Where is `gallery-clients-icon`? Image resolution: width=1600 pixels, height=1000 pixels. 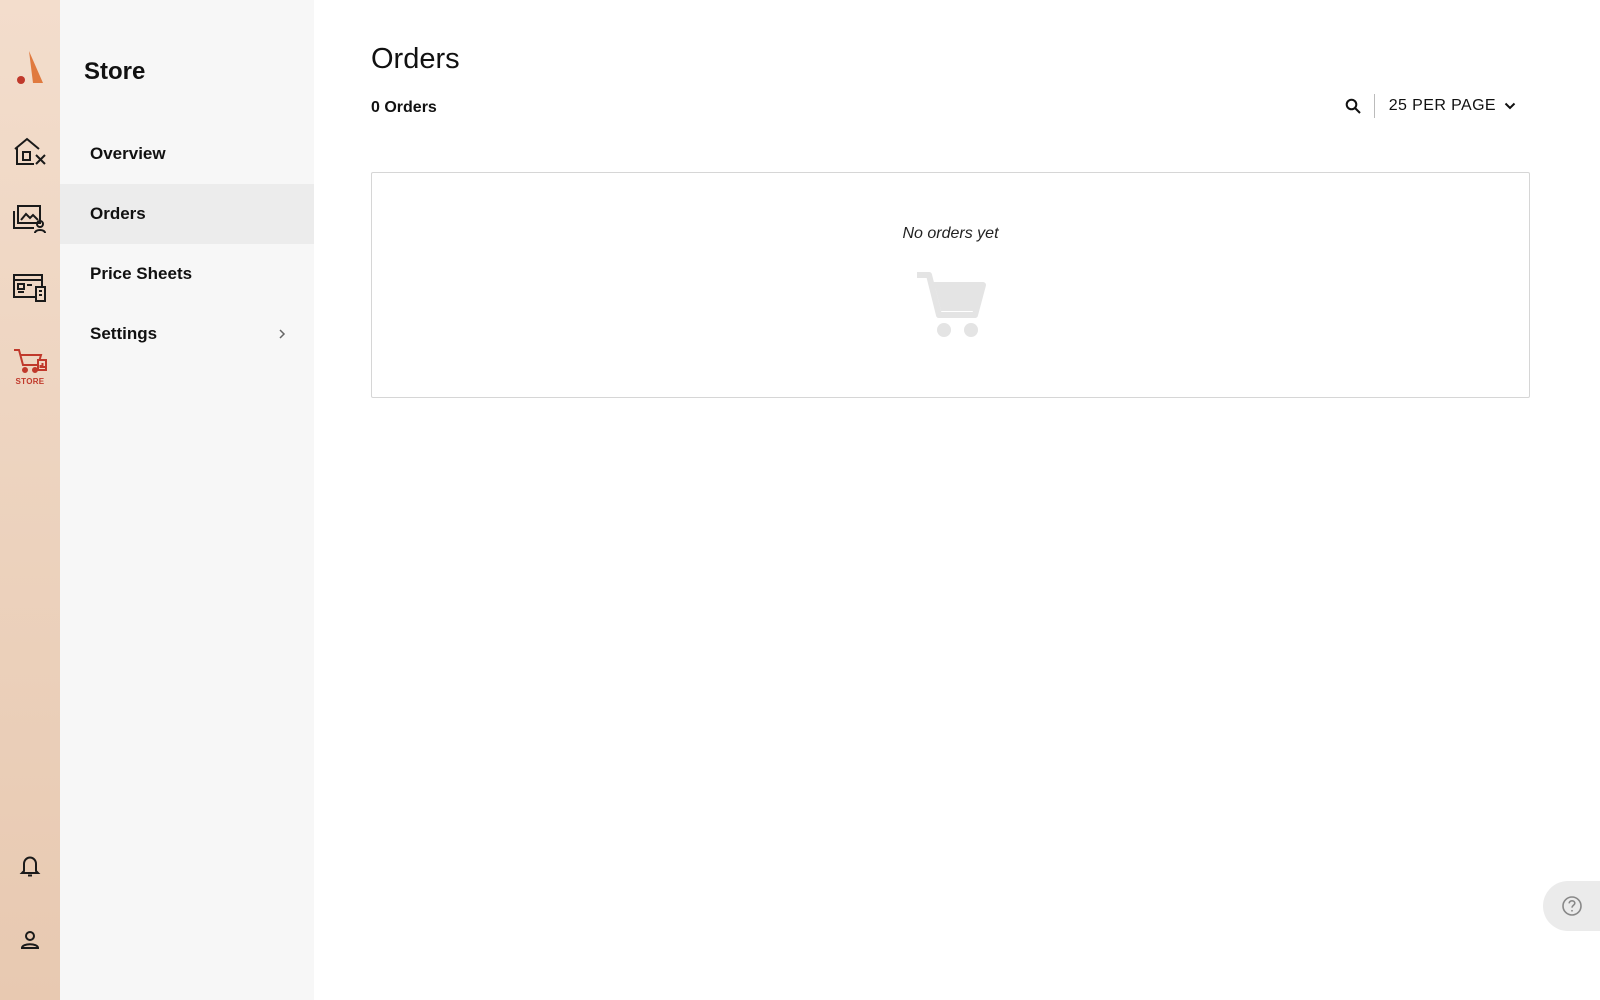 gallery-clients-icon is located at coordinates (29, 219).